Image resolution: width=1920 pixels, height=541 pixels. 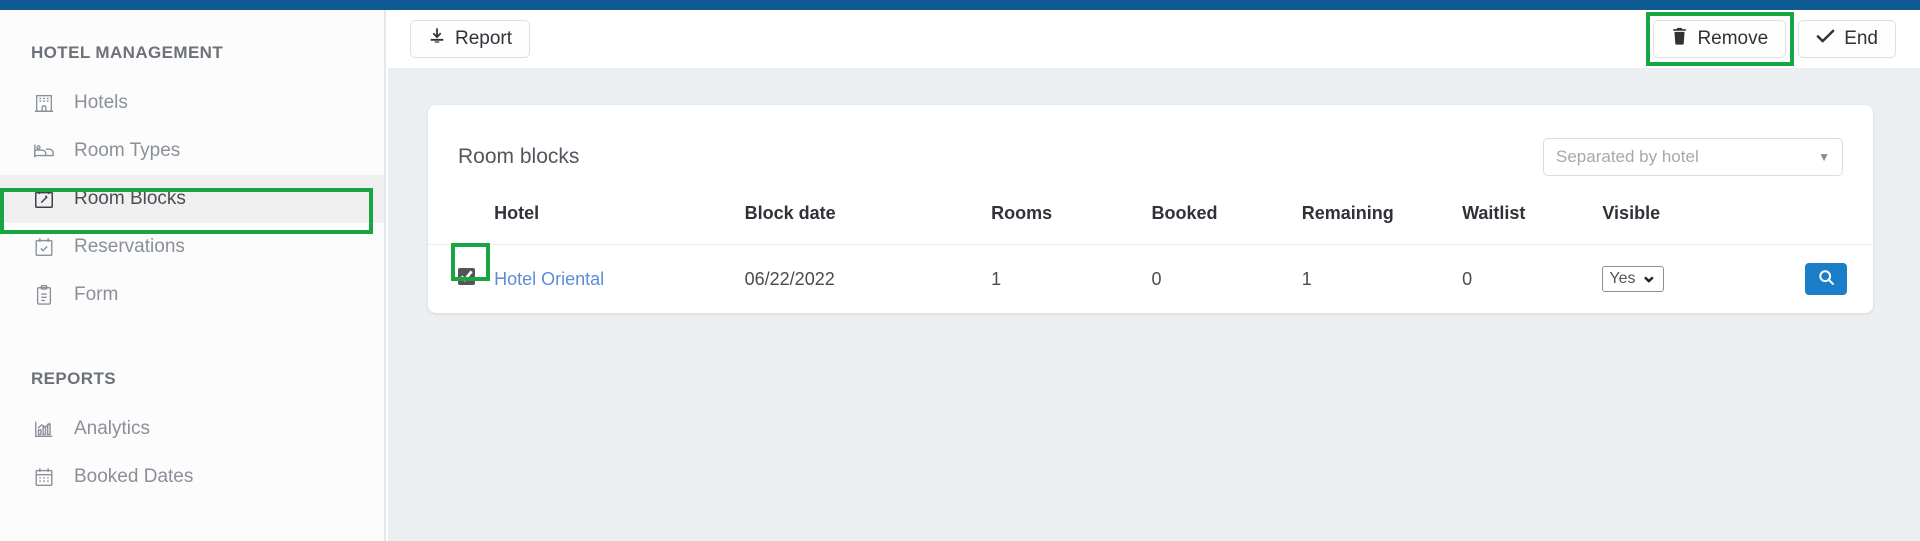 What do you see at coordinates (1226, 278) in the screenshot?
I see `cell-booked: 0` at bounding box center [1226, 278].